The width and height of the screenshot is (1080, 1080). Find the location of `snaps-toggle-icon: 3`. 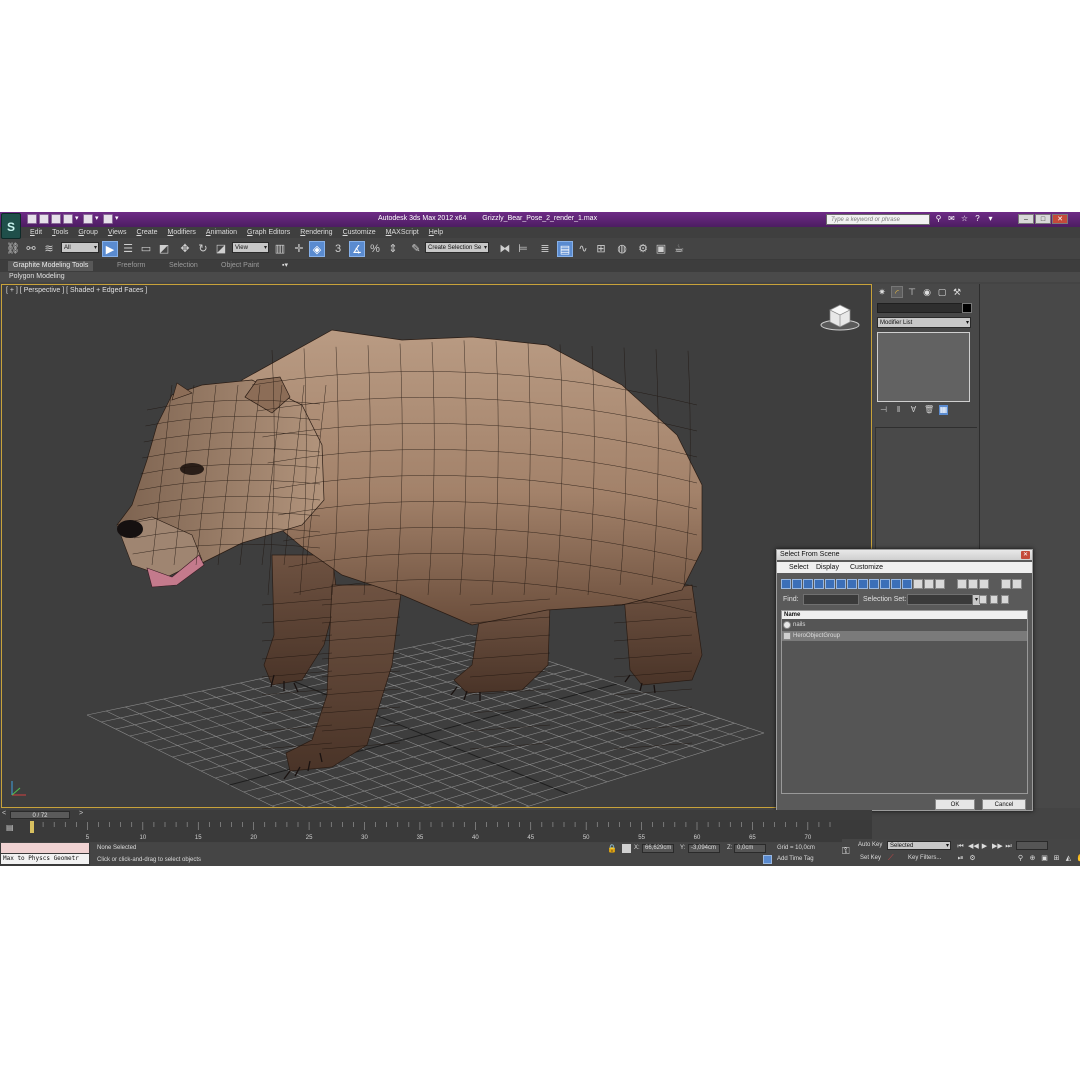

snaps-toggle-icon: 3 is located at coordinates (338, 249).